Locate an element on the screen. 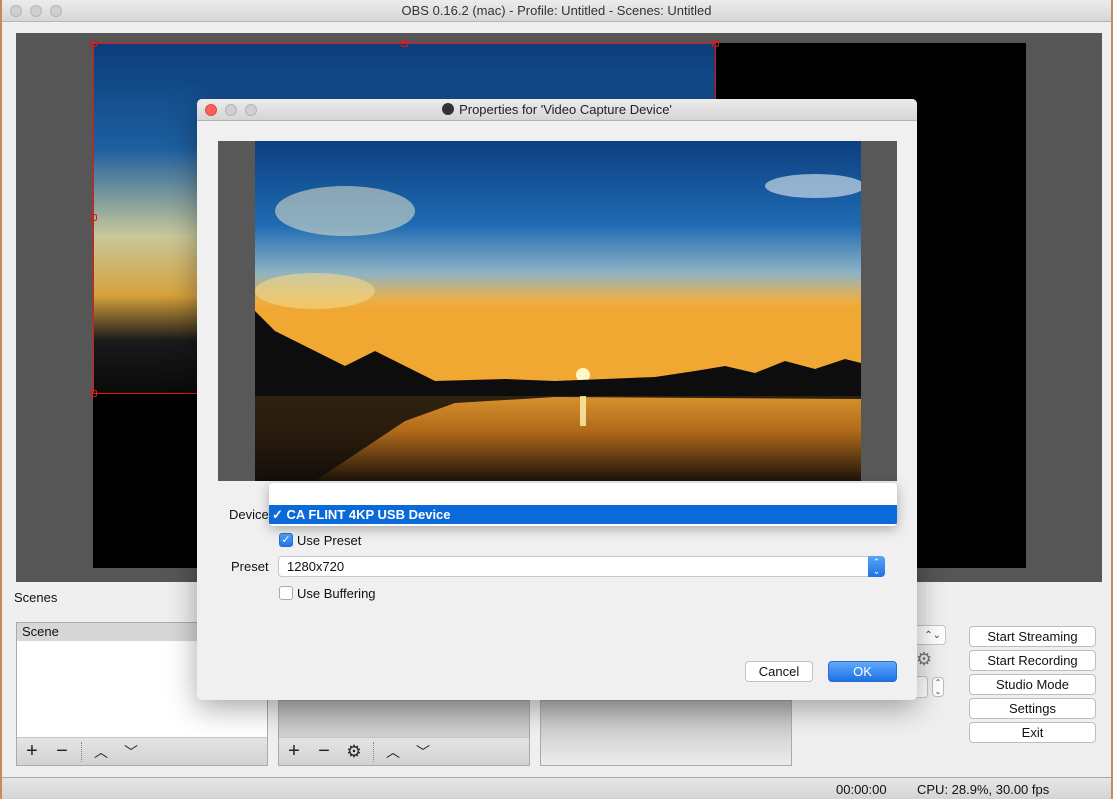 The height and width of the screenshot is (799, 1113). scenes-label: Scenes is located at coordinates (36, 597).